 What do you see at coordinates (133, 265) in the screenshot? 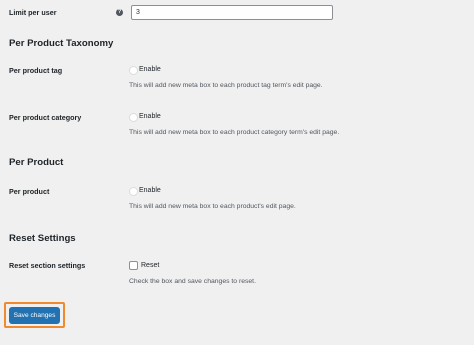
I see `reset-checkbox` at bounding box center [133, 265].